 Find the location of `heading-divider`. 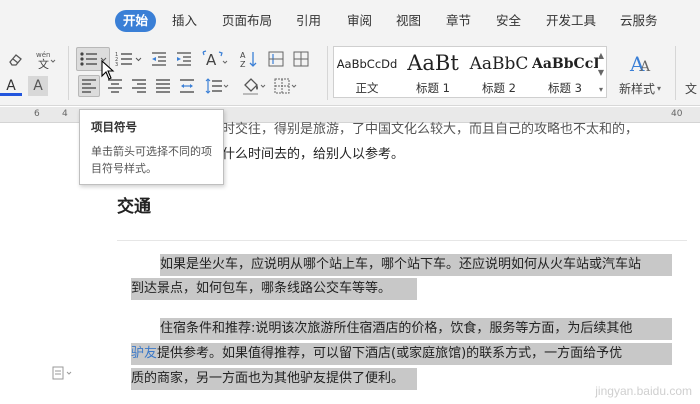

heading-divider is located at coordinates (402, 240).